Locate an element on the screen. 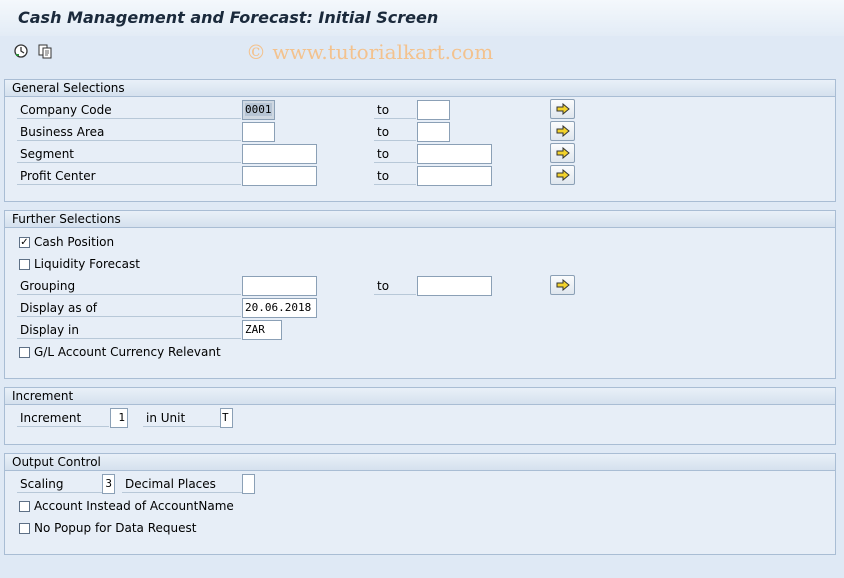 The image size is (844, 578). gl-currency-label: G/L Account Currency Relevant is located at coordinates (127, 352).